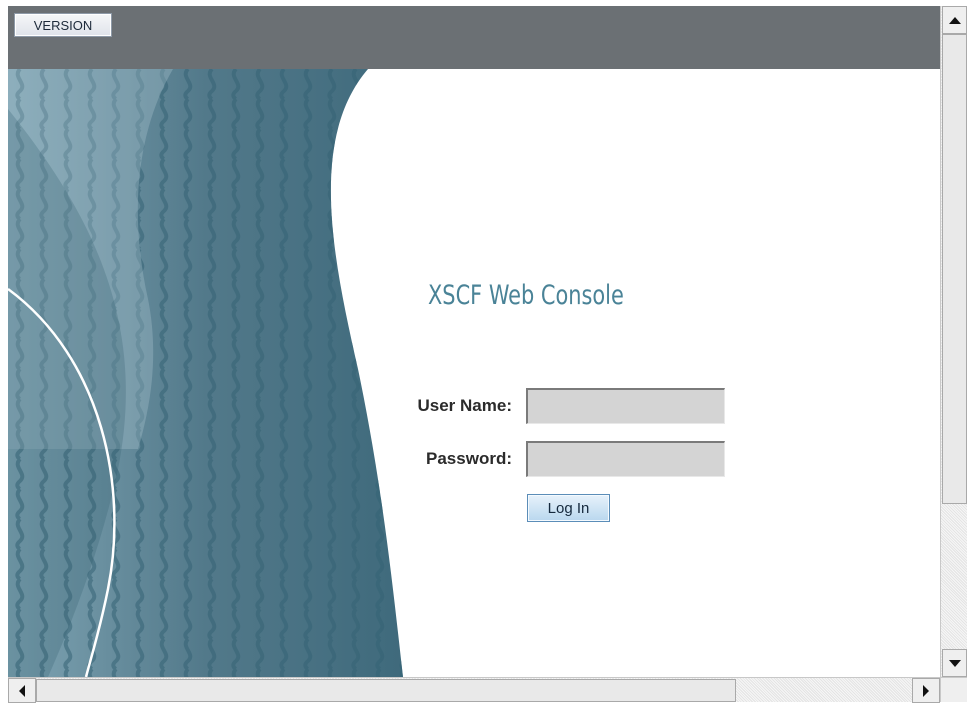 The width and height of the screenshot is (967, 703). What do you see at coordinates (526, 295) in the screenshot?
I see `page-title: XSCF Web Console` at bounding box center [526, 295].